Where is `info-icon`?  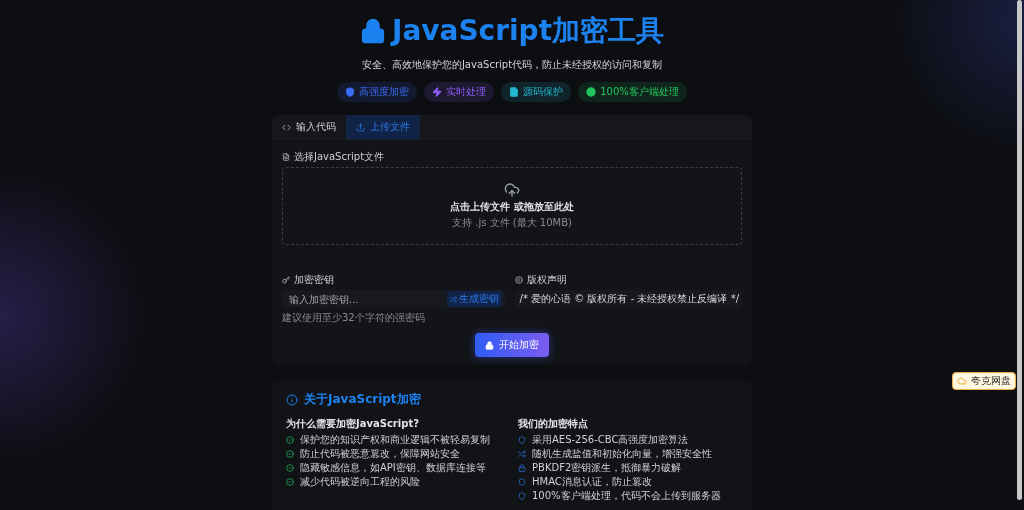 info-icon is located at coordinates (292, 399).